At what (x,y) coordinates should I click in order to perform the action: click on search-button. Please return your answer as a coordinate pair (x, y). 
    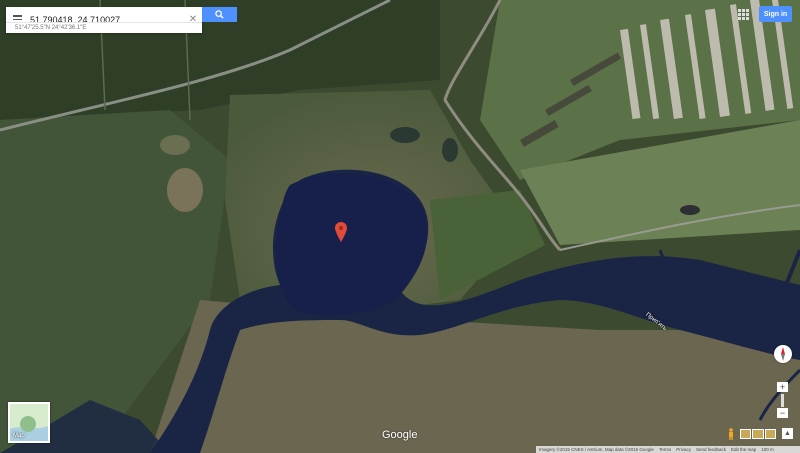
    Looking at the image, I should click on (219, 14).